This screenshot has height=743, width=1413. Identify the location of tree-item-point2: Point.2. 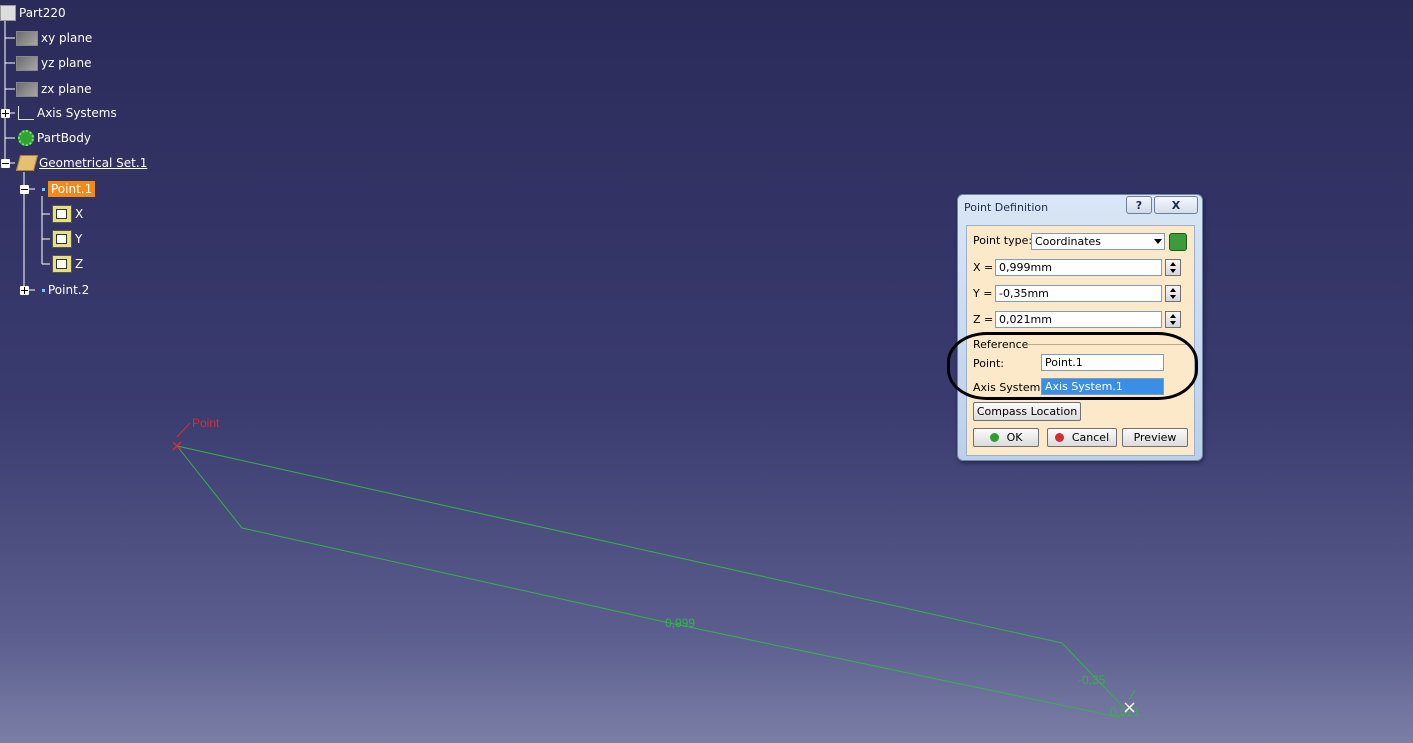
(65, 290).